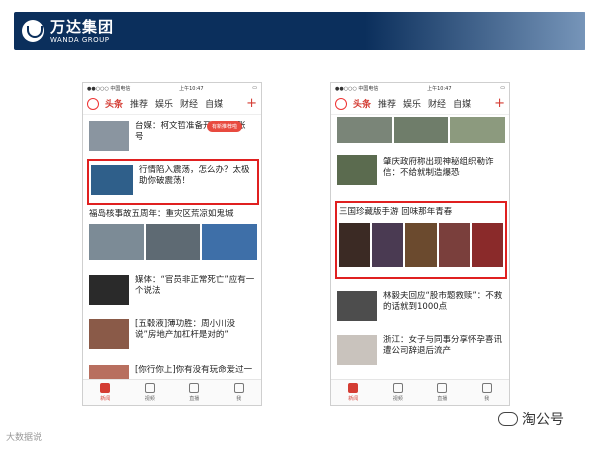 Image resolution: width=600 pixels, height=451 pixels. I want to click on wechat-icon, so click(508, 419).